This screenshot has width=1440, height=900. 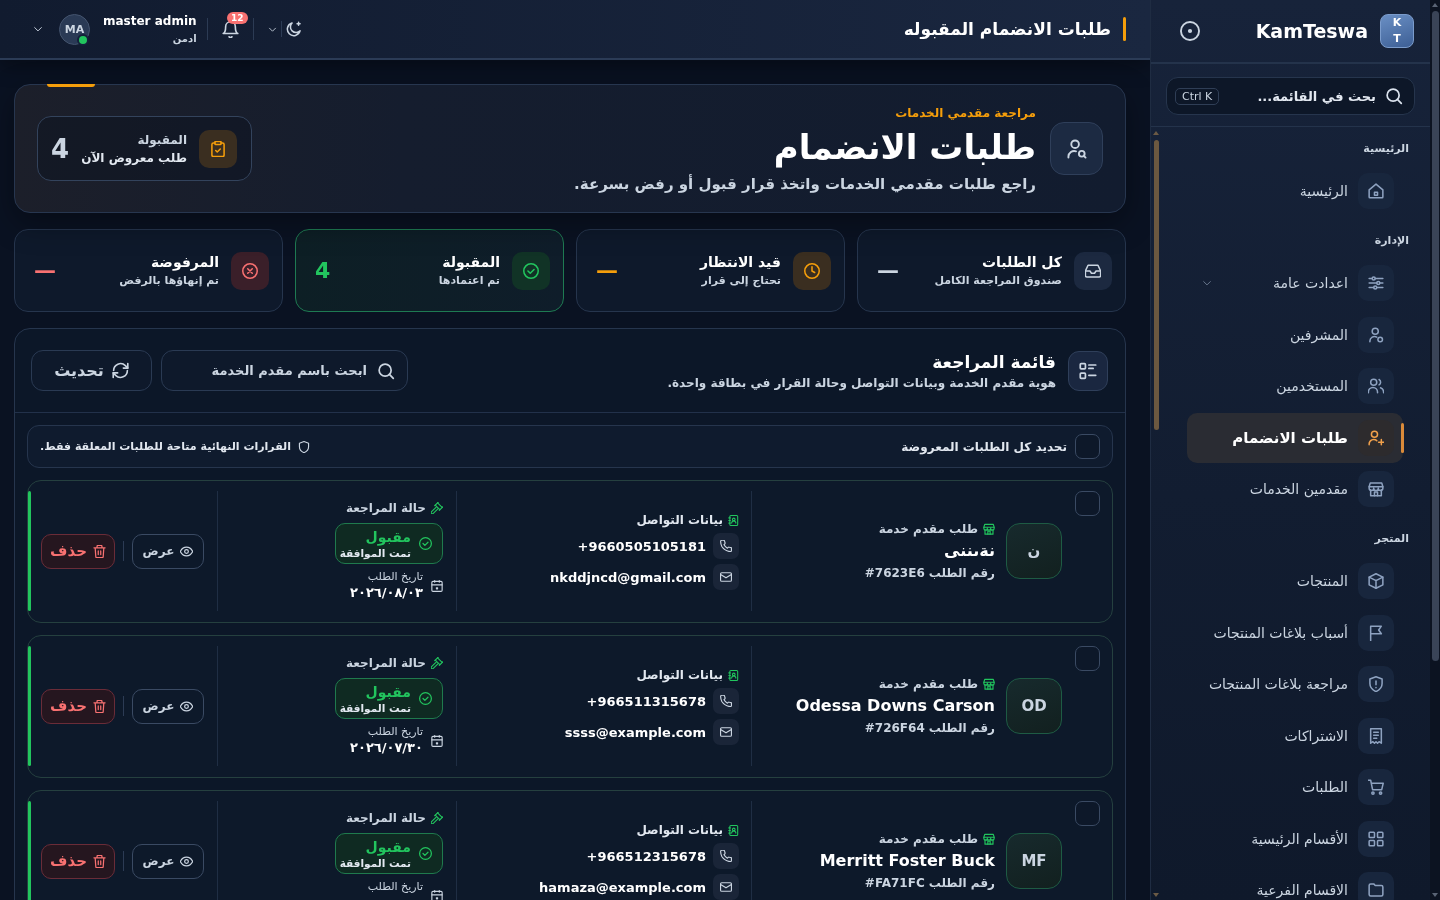 What do you see at coordinates (984, 446) in the screenshot?
I see `select-all-label: تحديد كل الطلبات المعروضة` at bounding box center [984, 446].